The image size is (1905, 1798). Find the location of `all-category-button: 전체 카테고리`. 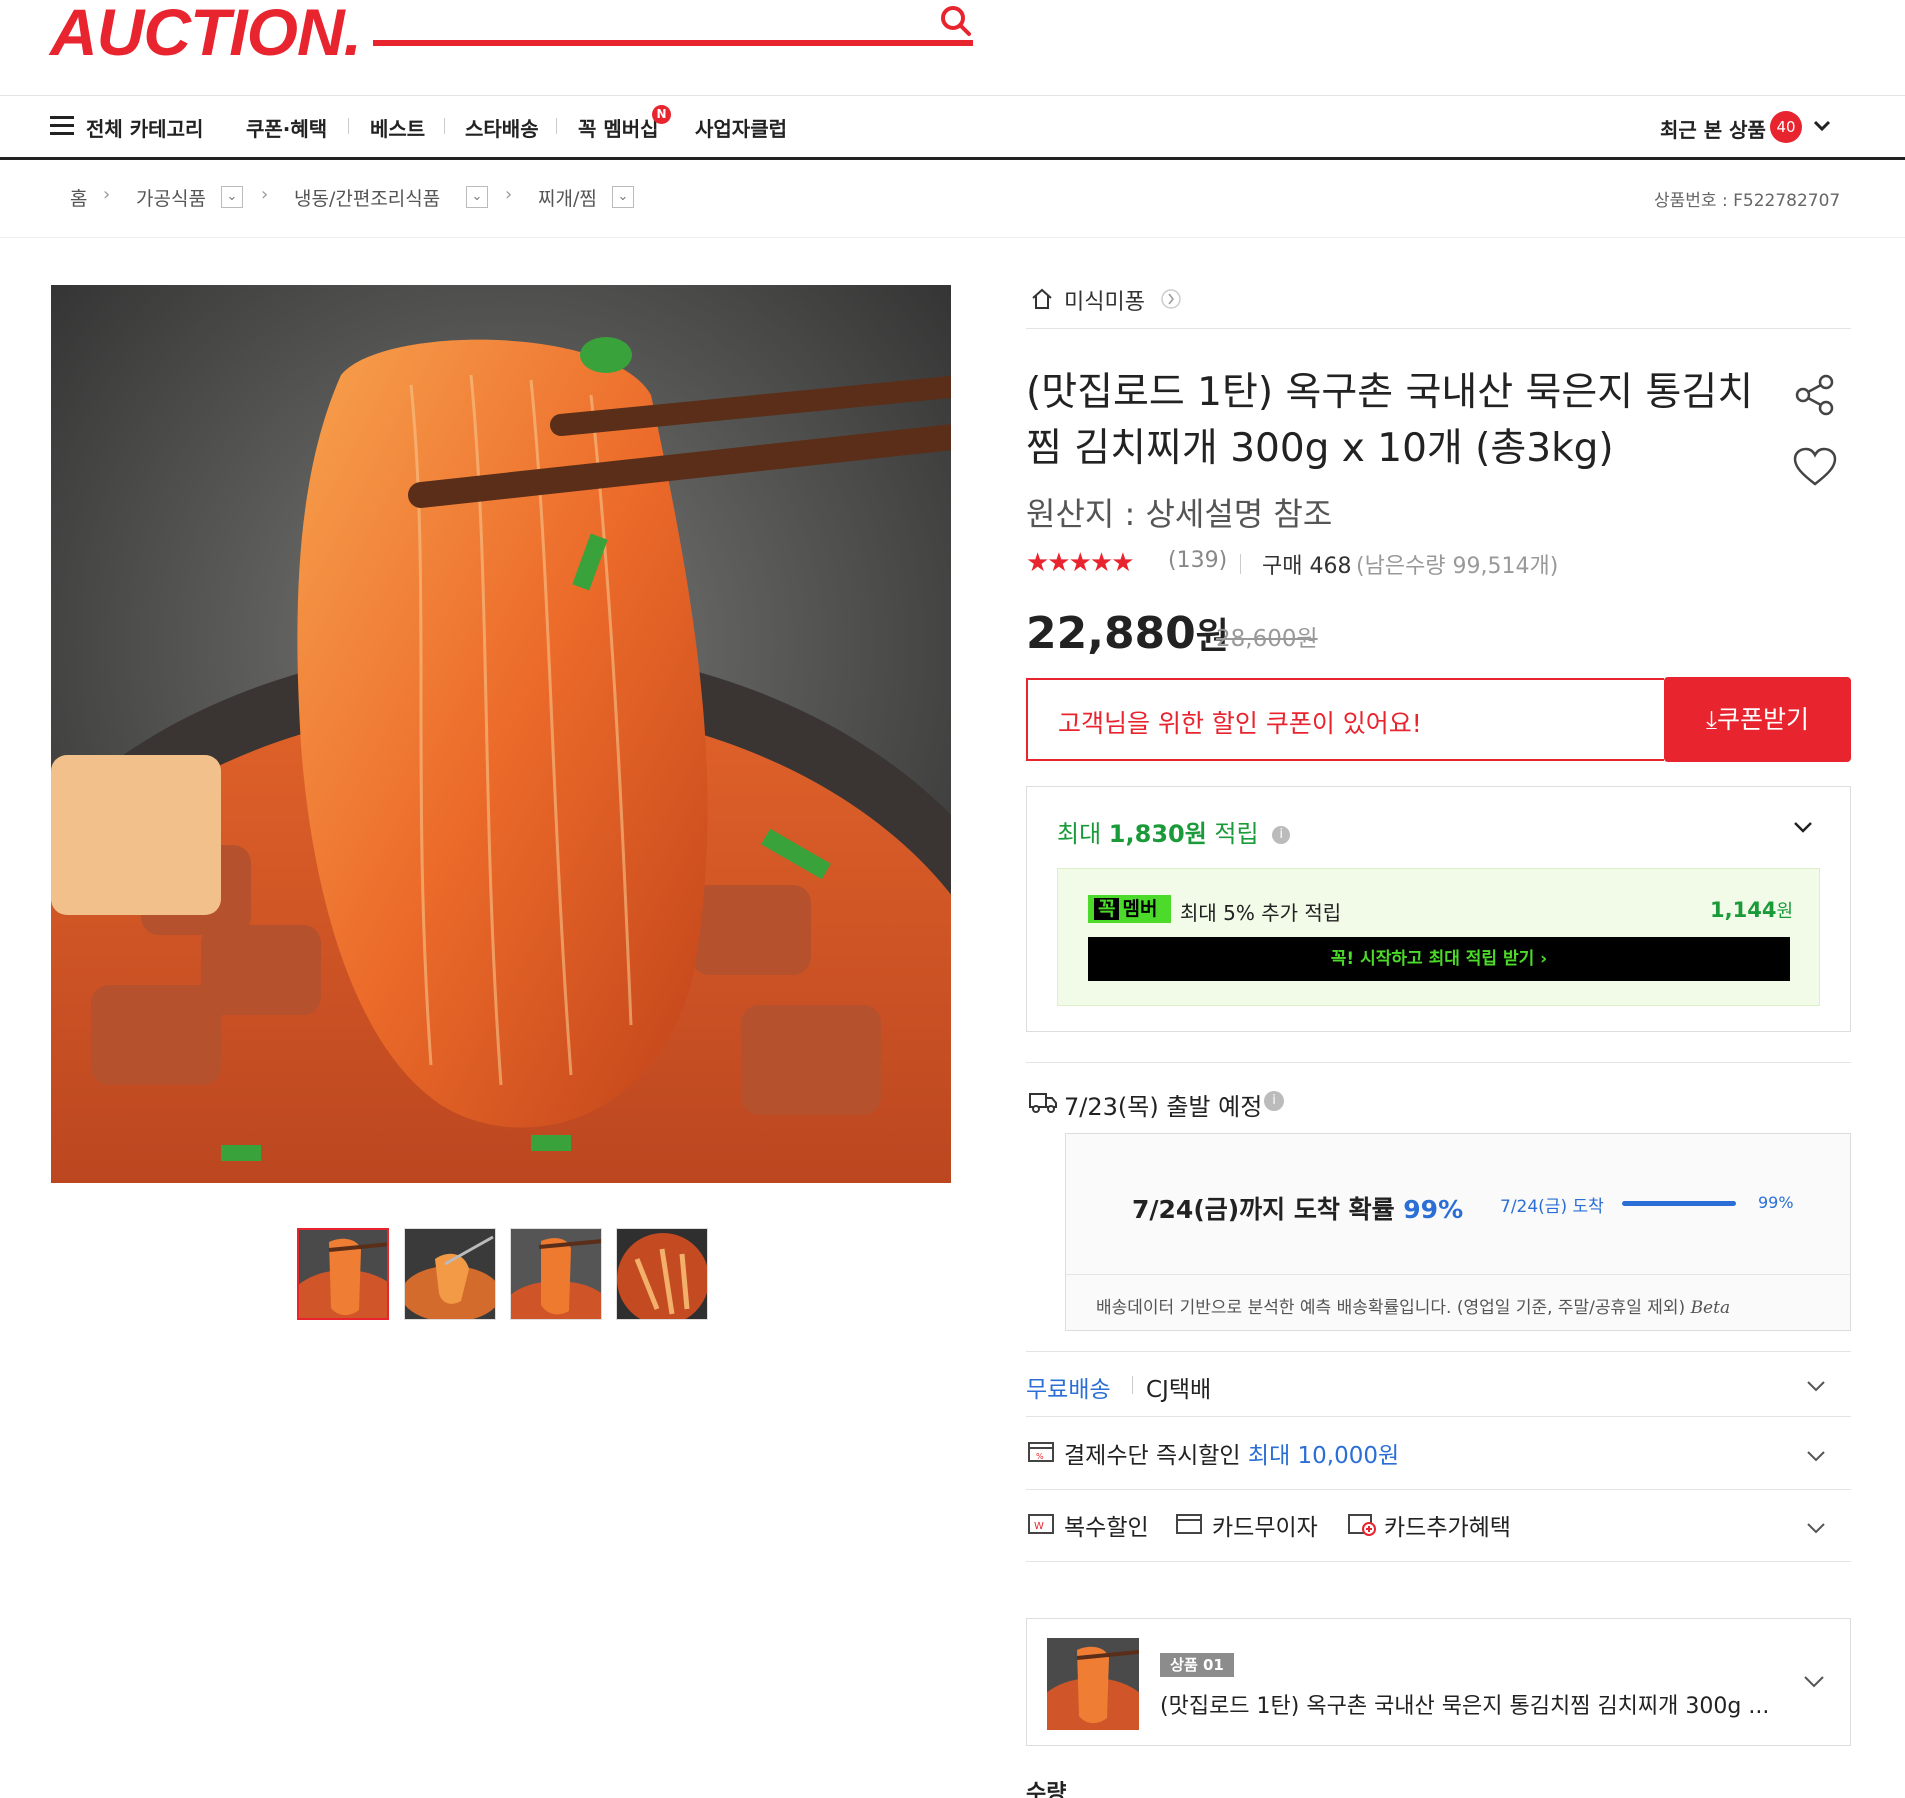

all-category-button: 전체 카테고리 is located at coordinates (144, 127).